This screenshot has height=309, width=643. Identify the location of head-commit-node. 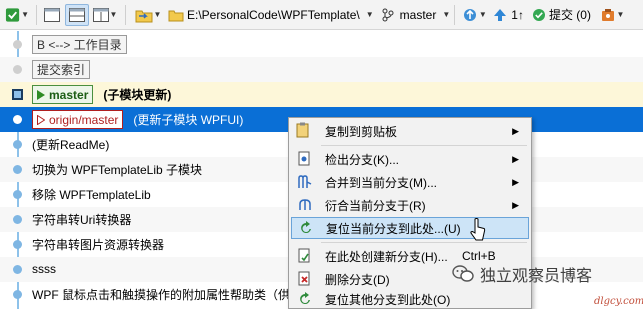
(17, 94).